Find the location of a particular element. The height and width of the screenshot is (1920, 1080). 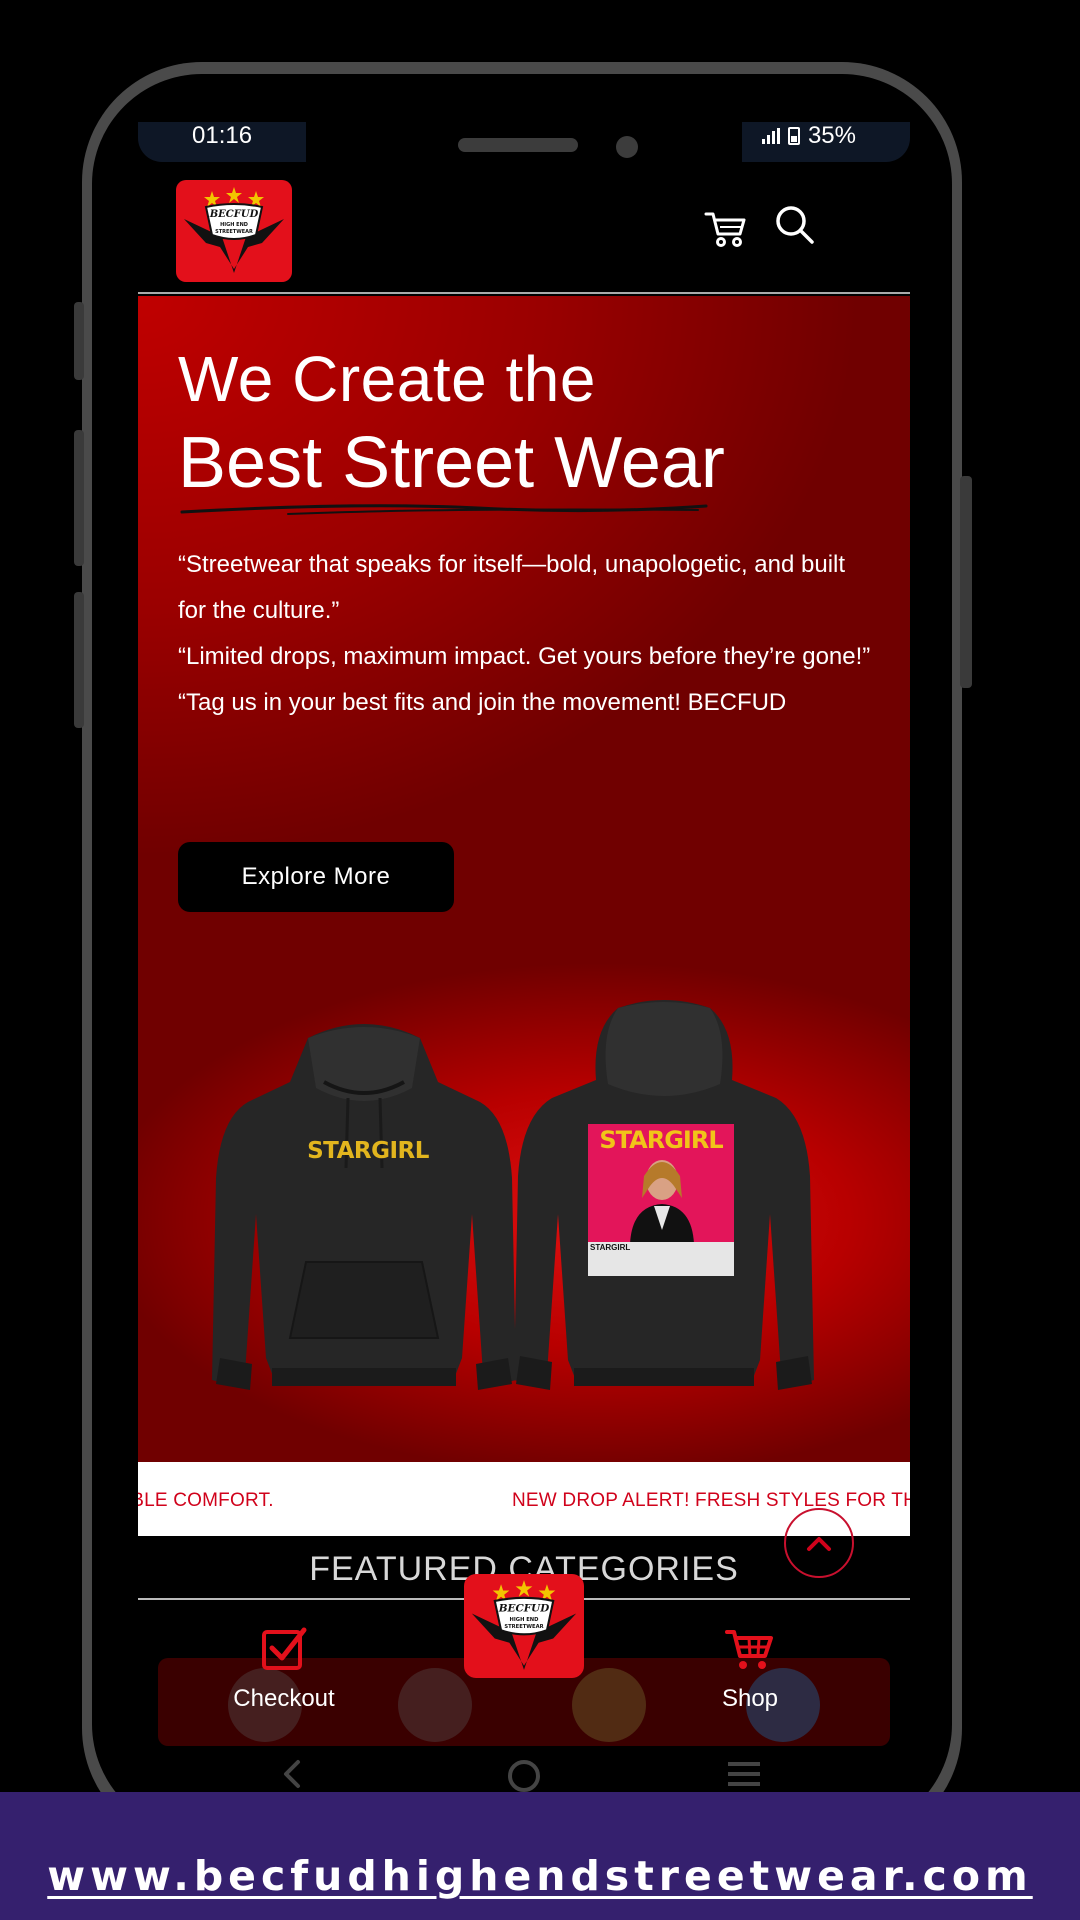

nav-checkout: Checkout is located at coordinates (284, 1669).